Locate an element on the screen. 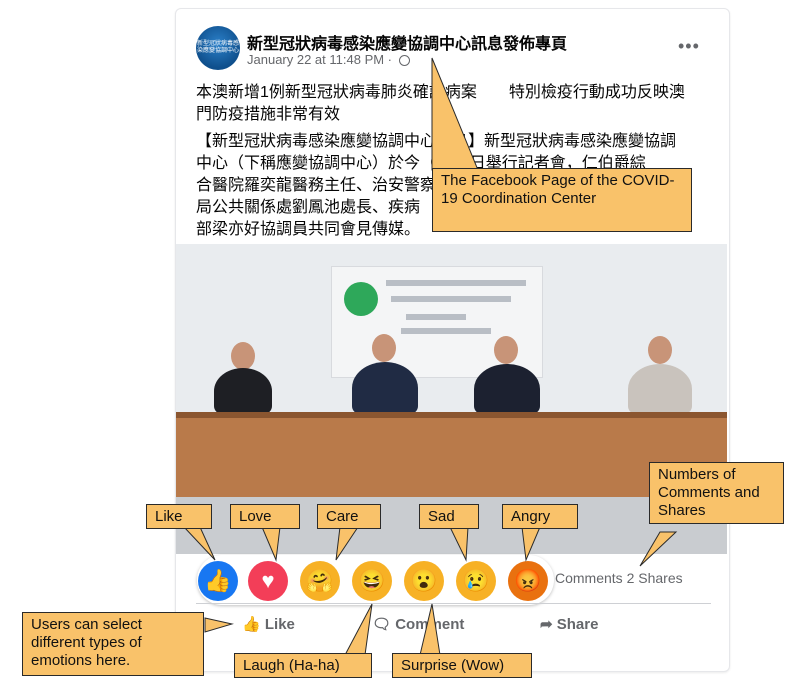 The image size is (789, 679). like-button: 👍 Like is located at coordinates (268, 624).